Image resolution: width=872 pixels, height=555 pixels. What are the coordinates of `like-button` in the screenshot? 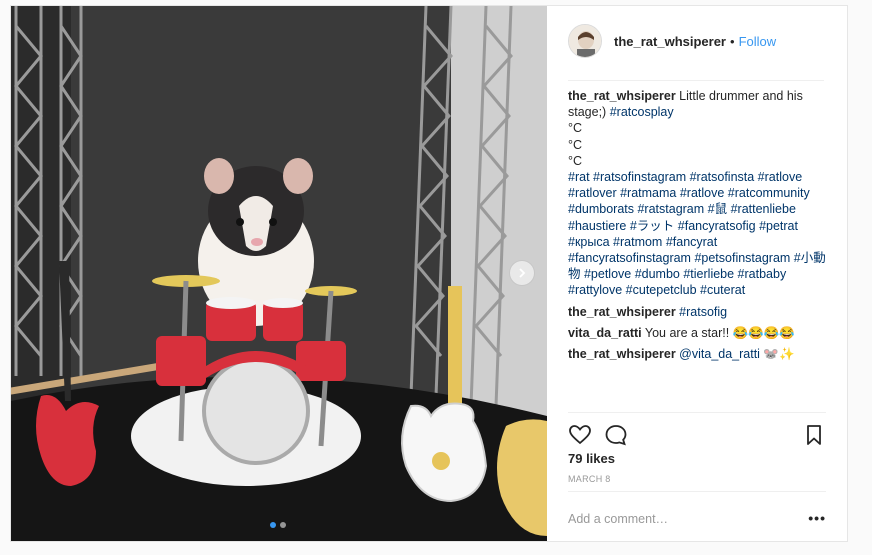 It's located at (580, 435).